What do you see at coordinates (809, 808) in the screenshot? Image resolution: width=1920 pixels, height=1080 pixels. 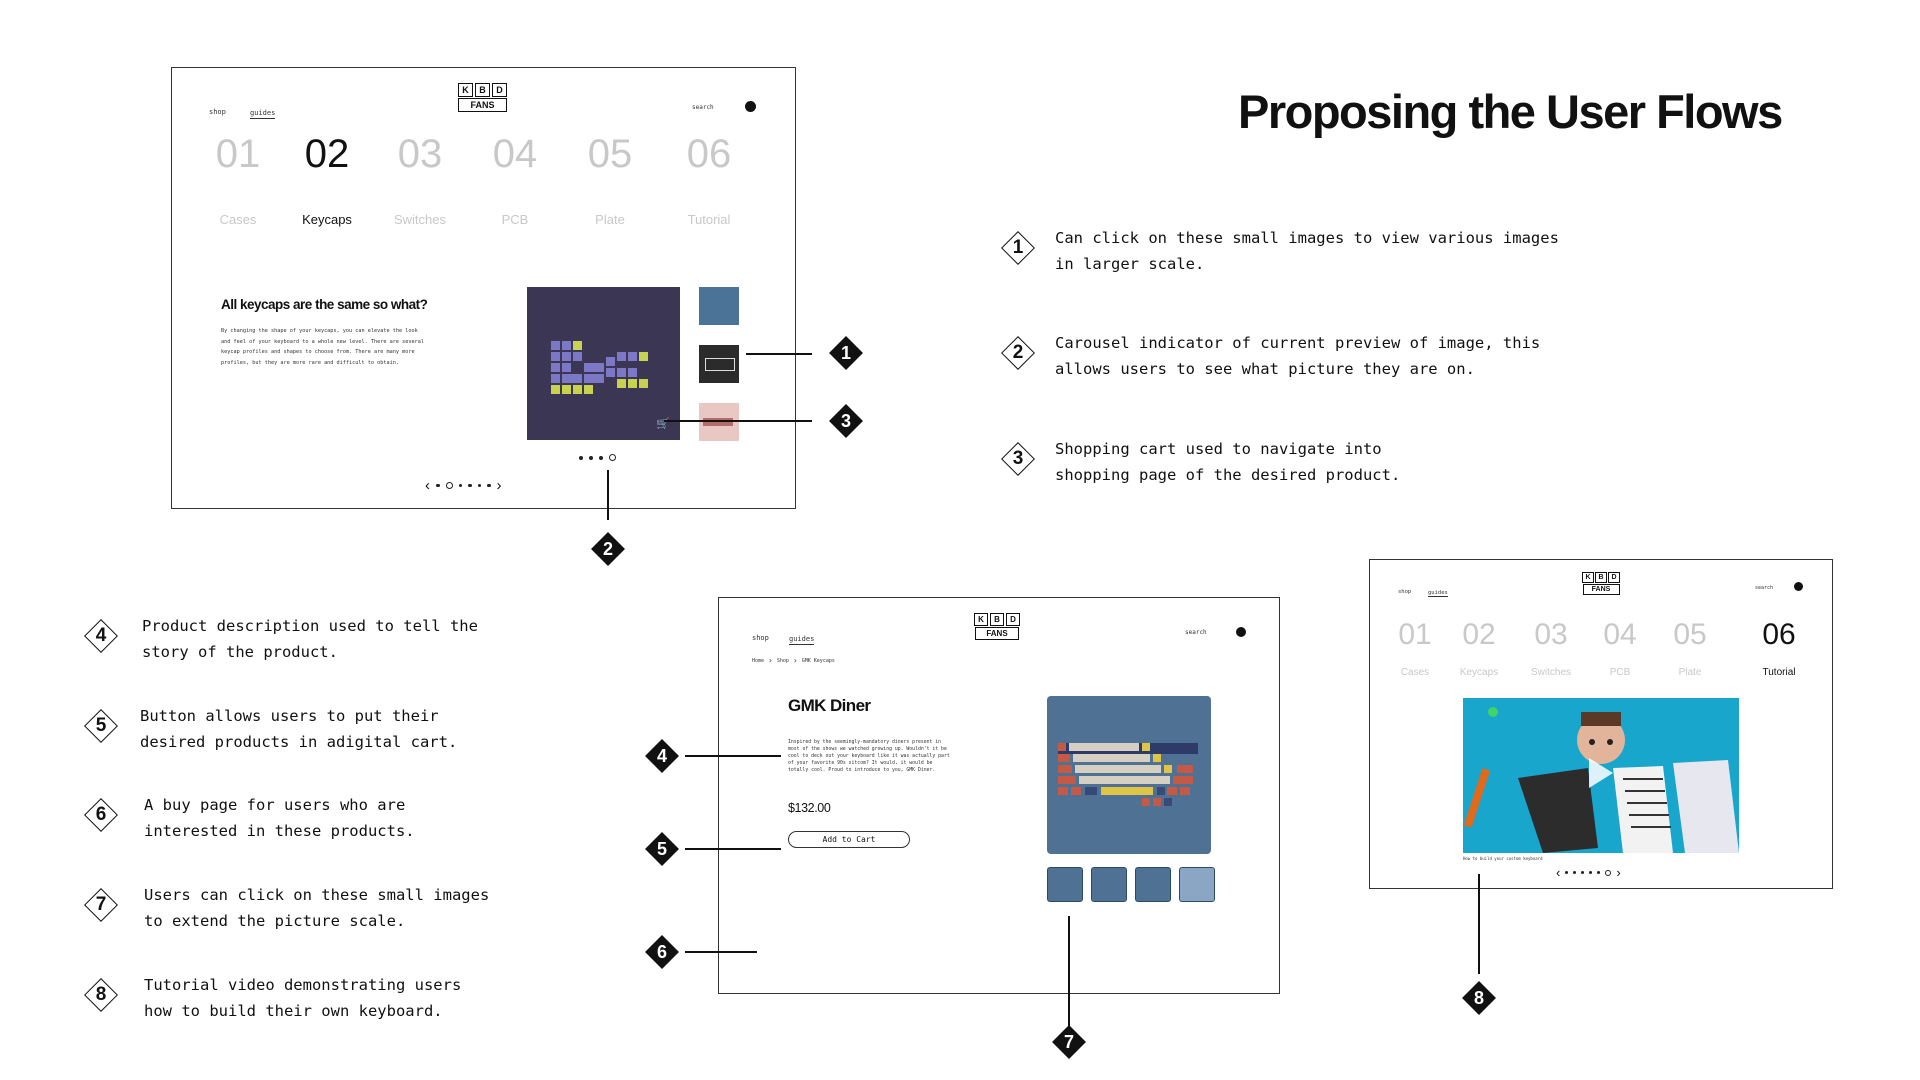 I see `product-price: $132.00` at bounding box center [809, 808].